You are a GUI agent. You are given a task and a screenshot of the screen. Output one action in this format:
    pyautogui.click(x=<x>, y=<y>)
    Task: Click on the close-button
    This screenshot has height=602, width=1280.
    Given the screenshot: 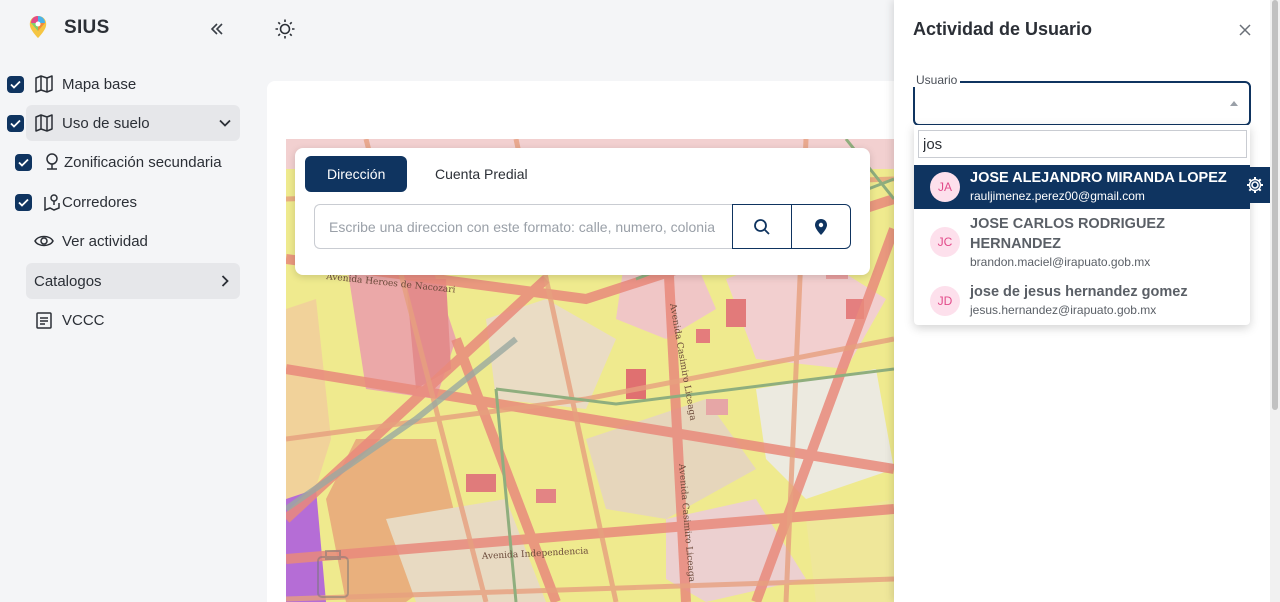 What is the action you would take?
    pyautogui.click(x=1245, y=30)
    